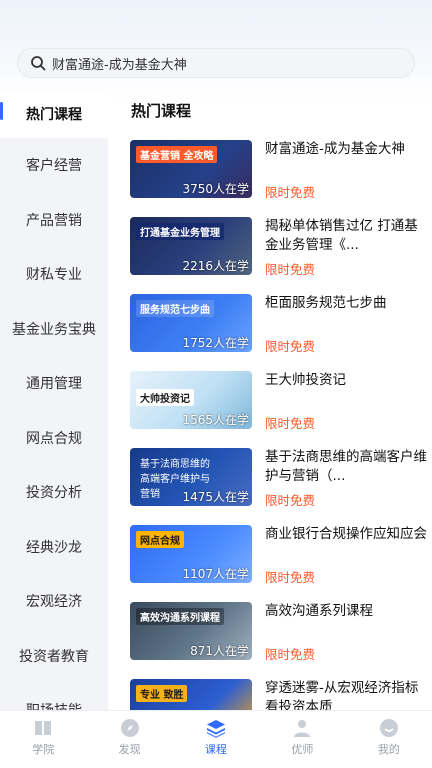 This screenshot has height=768, width=432. What do you see at coordinates (280, 401) in the screenshot?
I see `course-item: 大帅投资记 1565人在学 王大帅投资记 限时免费` at bounding box center [280, 401].